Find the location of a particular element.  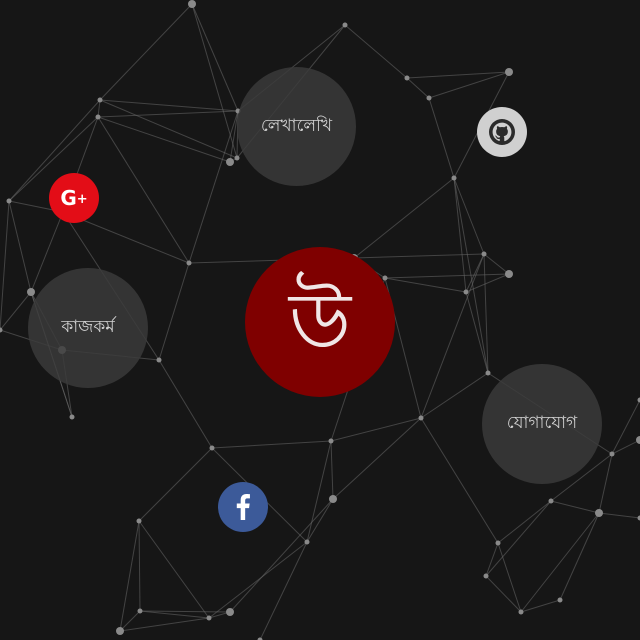

brand-logo-button: উ is located at coordinates (320, 322).